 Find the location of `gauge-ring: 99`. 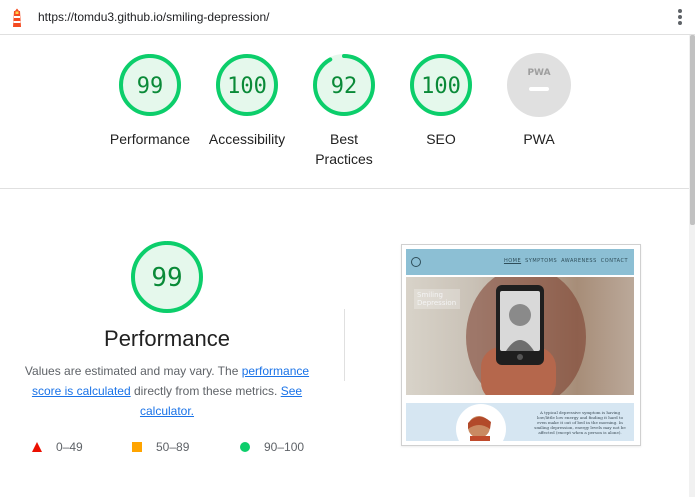

gauge-ring: 99 is located at coordinates (150, 85).